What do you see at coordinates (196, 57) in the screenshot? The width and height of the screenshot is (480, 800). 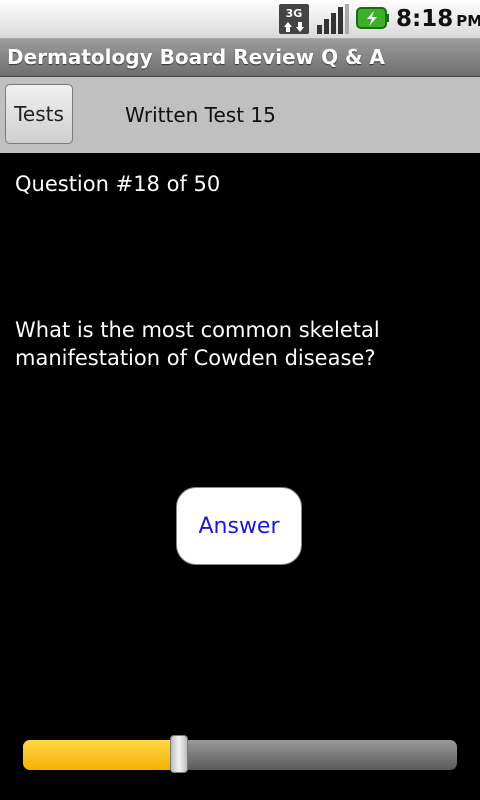 I see `app-title: Dermatology Board Review Q & A` at bounding box center [196, 57].